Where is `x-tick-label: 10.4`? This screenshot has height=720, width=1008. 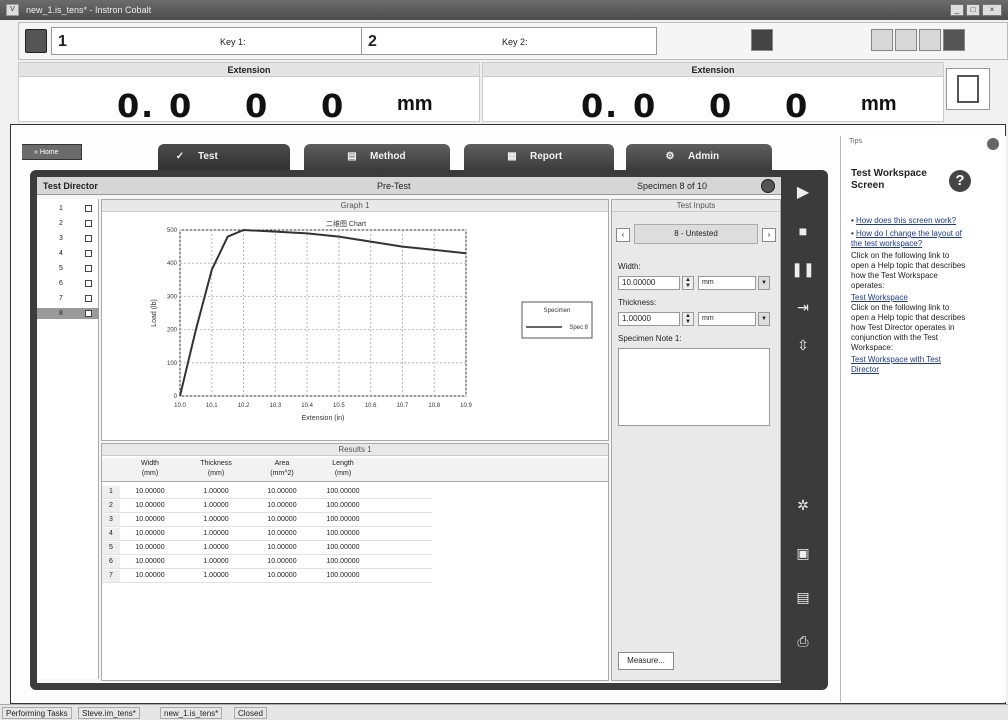 x-tick-label: 10.4 is located at coordinates (307, 406).